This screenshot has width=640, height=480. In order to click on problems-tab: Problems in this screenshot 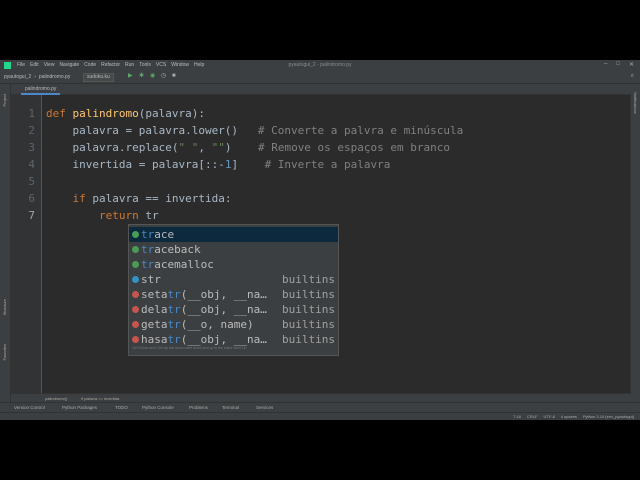, I will do `click(198, 407)`.